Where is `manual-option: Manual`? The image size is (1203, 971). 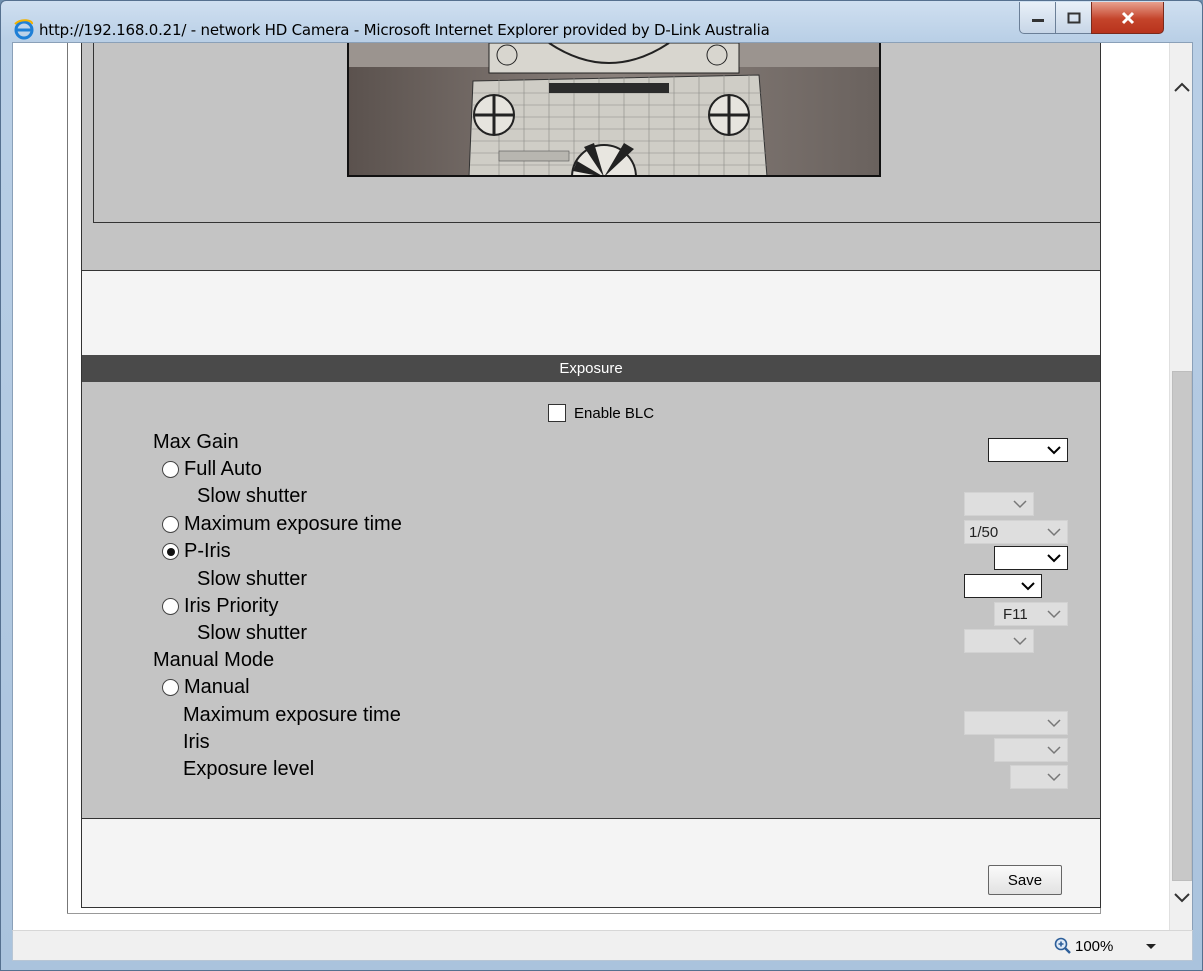 manual-option: Manual is located at coordinates (206, 687).